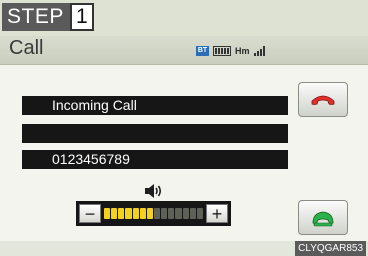  I want to click on phone-answer-icon, so click(323, 218).